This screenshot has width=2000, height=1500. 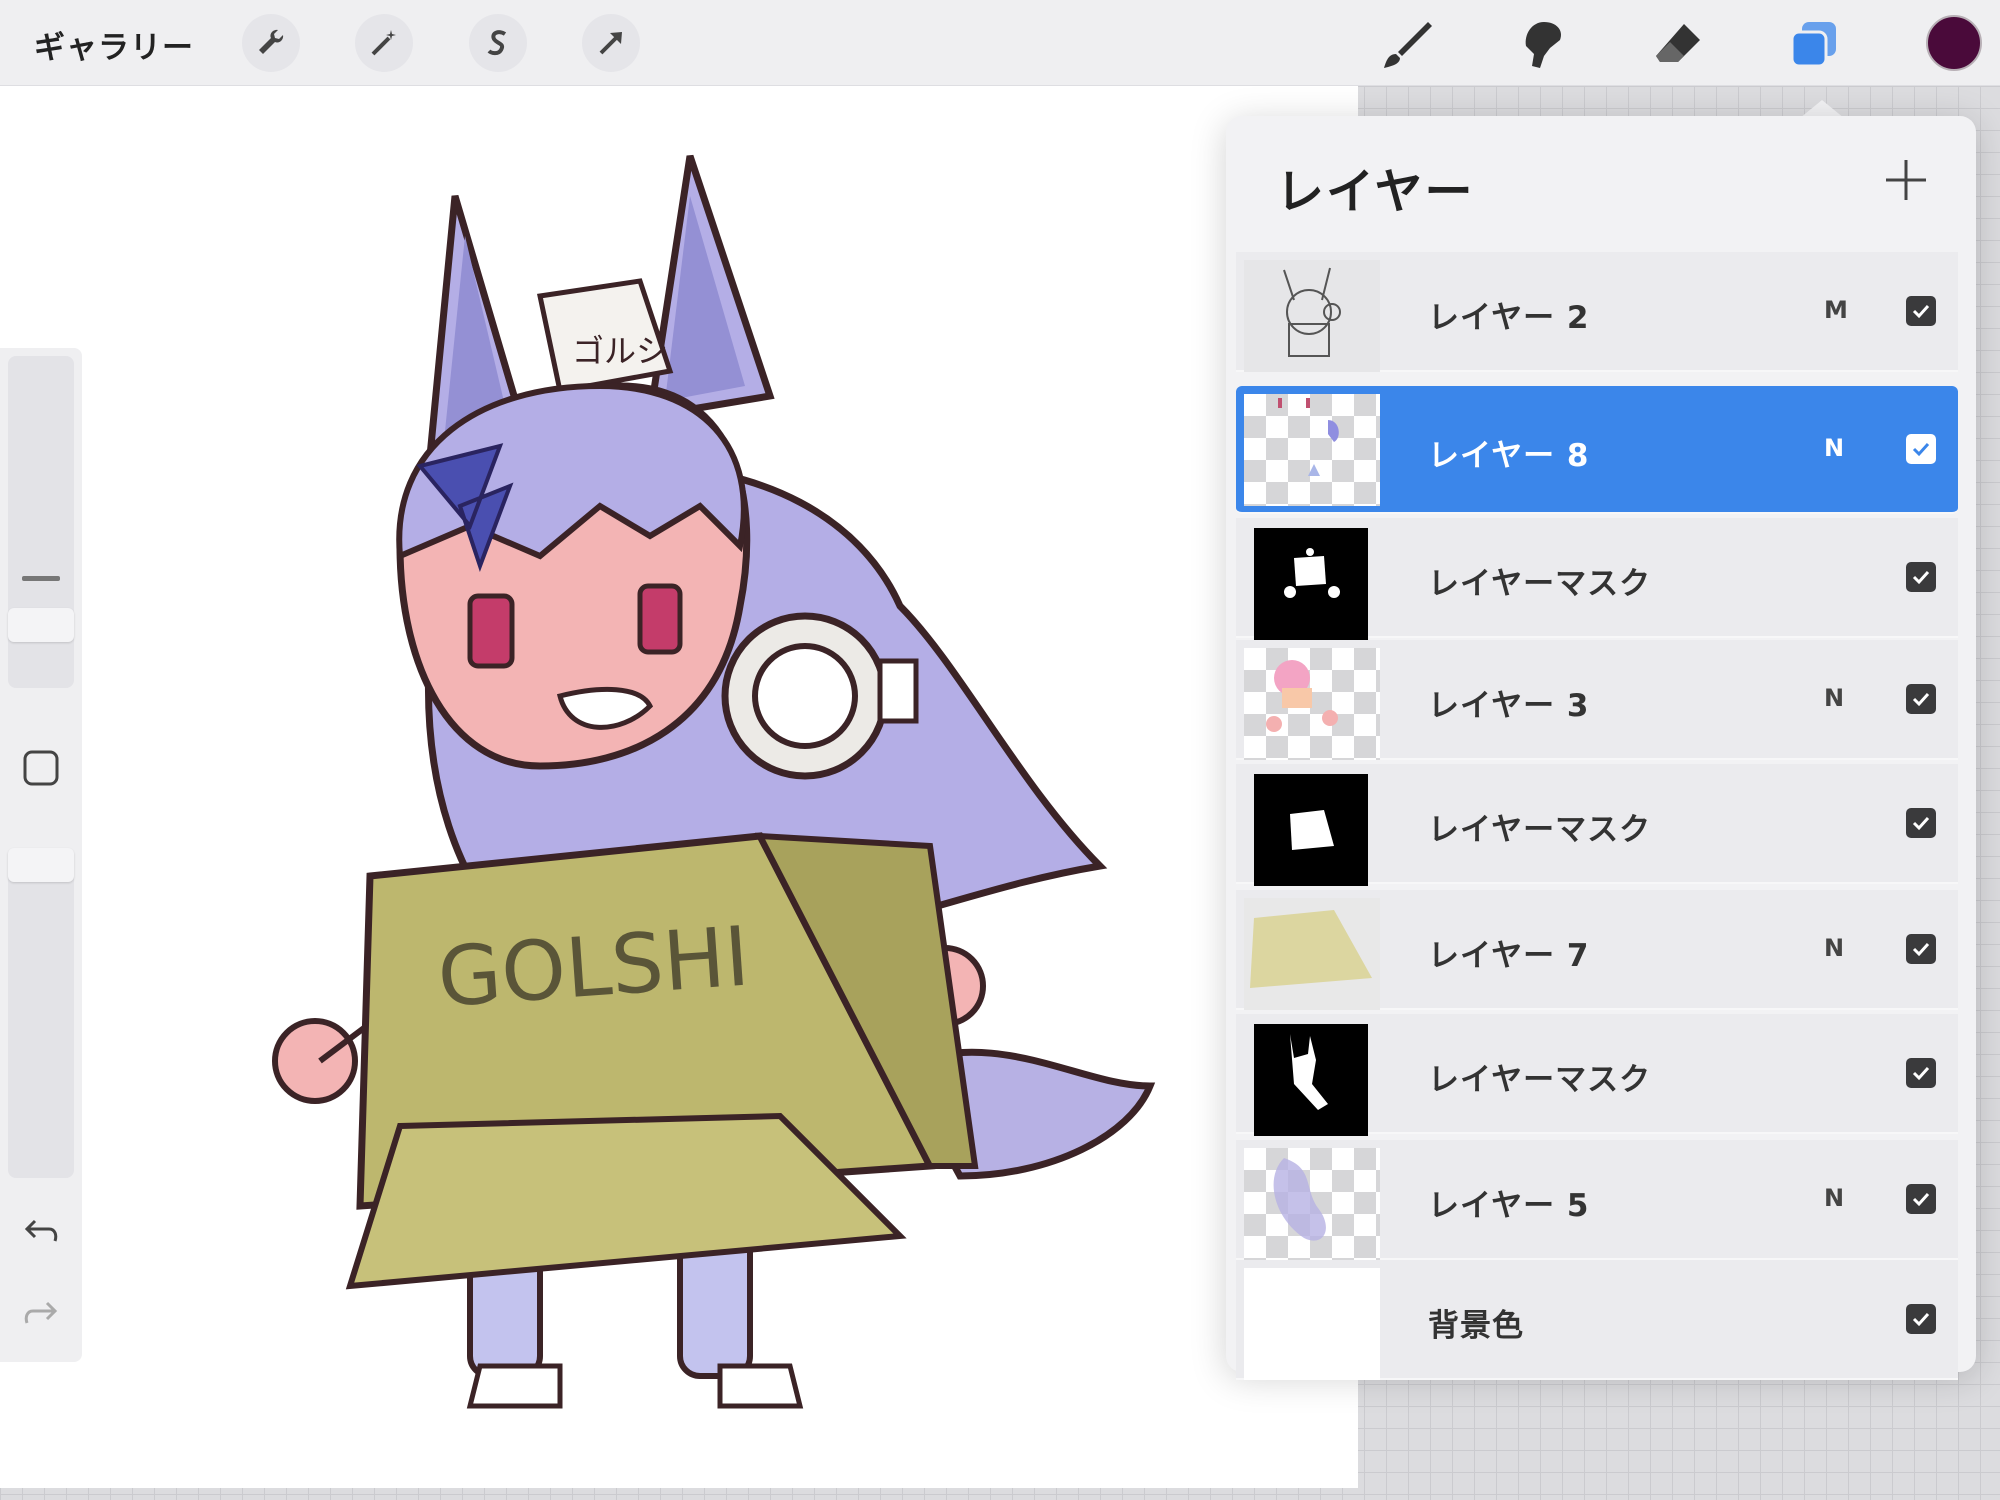 What do you see at coordinates (1836, 310) in the screenshot?
I see `blend-mode-button: M` at bounding box center [1836, 310].